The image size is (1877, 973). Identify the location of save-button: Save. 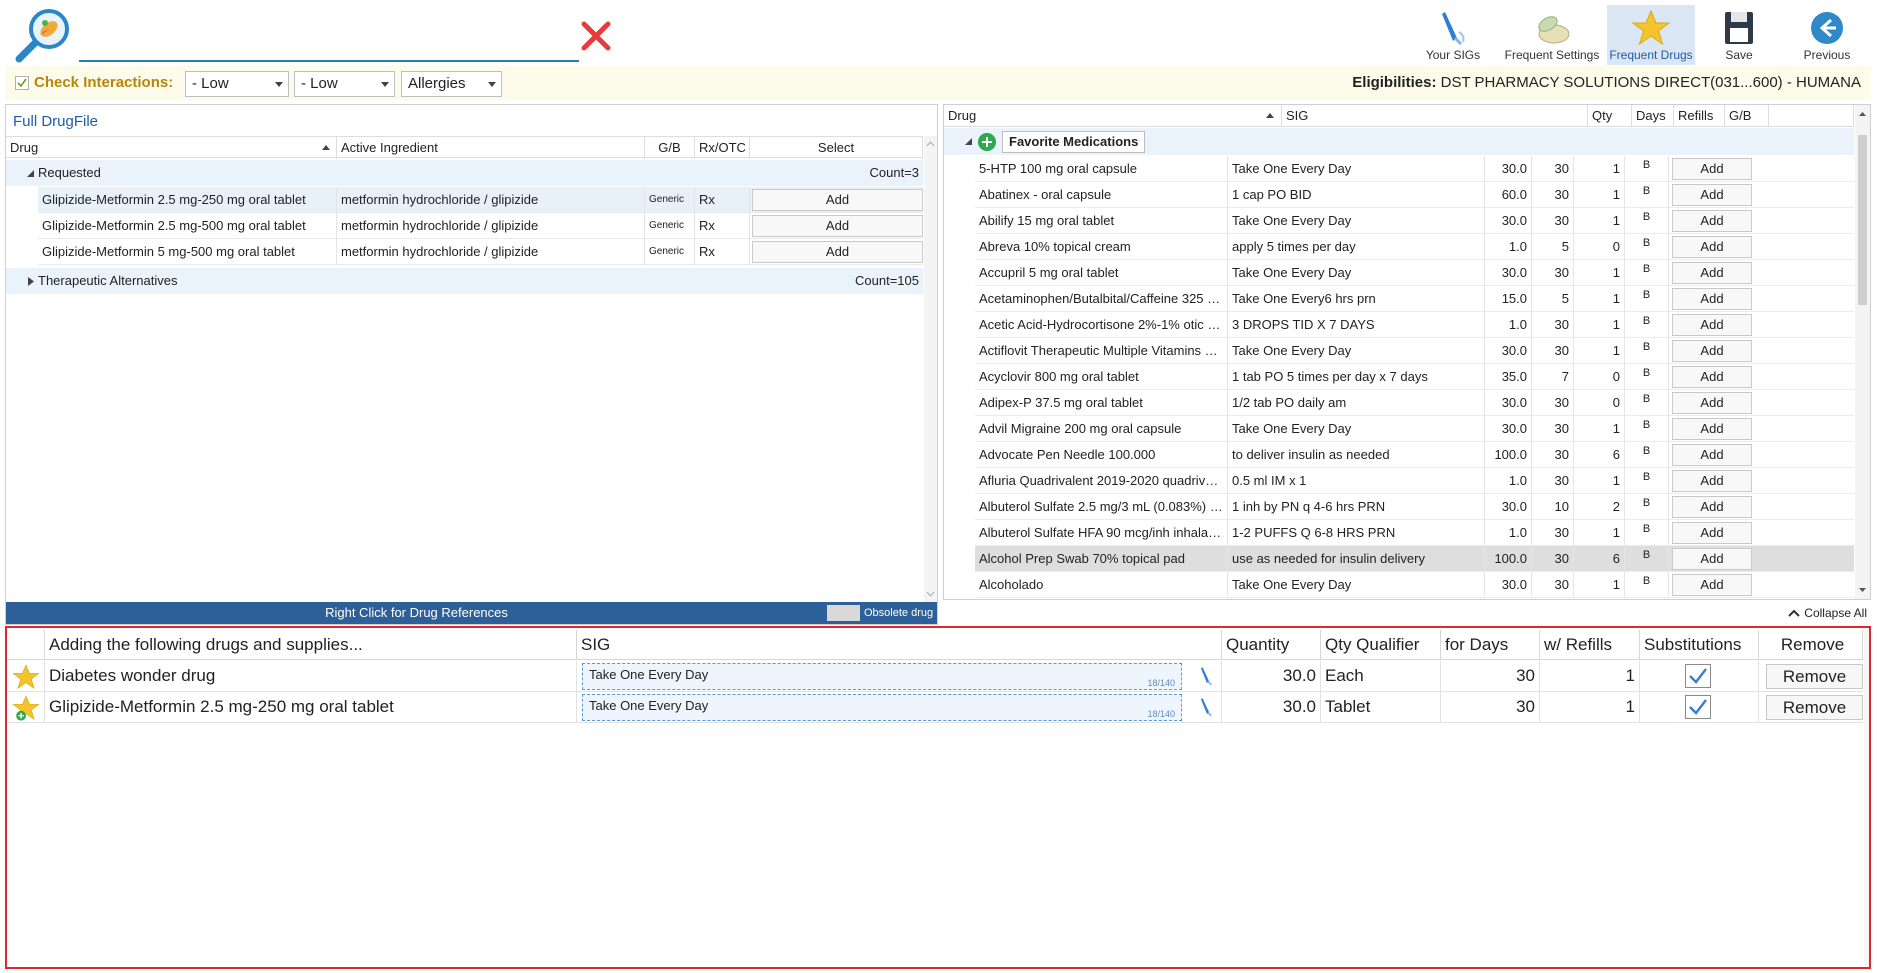
(1739, 35).